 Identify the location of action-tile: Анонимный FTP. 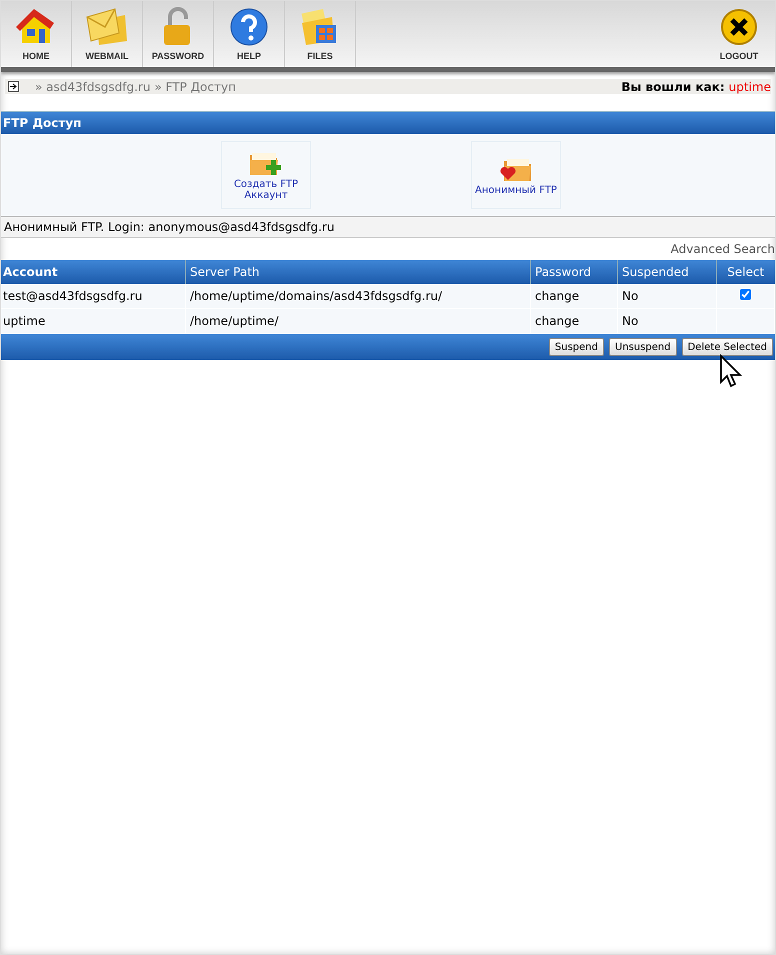
(516, 175).